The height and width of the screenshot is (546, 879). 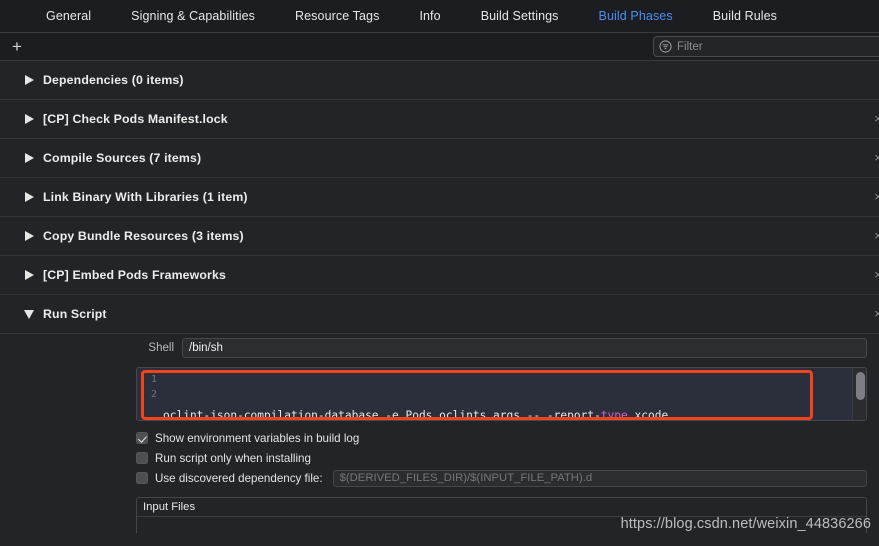 What do you see at coordinates (439, 236) in the screenshot?
I see `build-phase-copy-bundle-resources: Copy Bundle Resources (3 items) ×` at bounding box center [439, 236].